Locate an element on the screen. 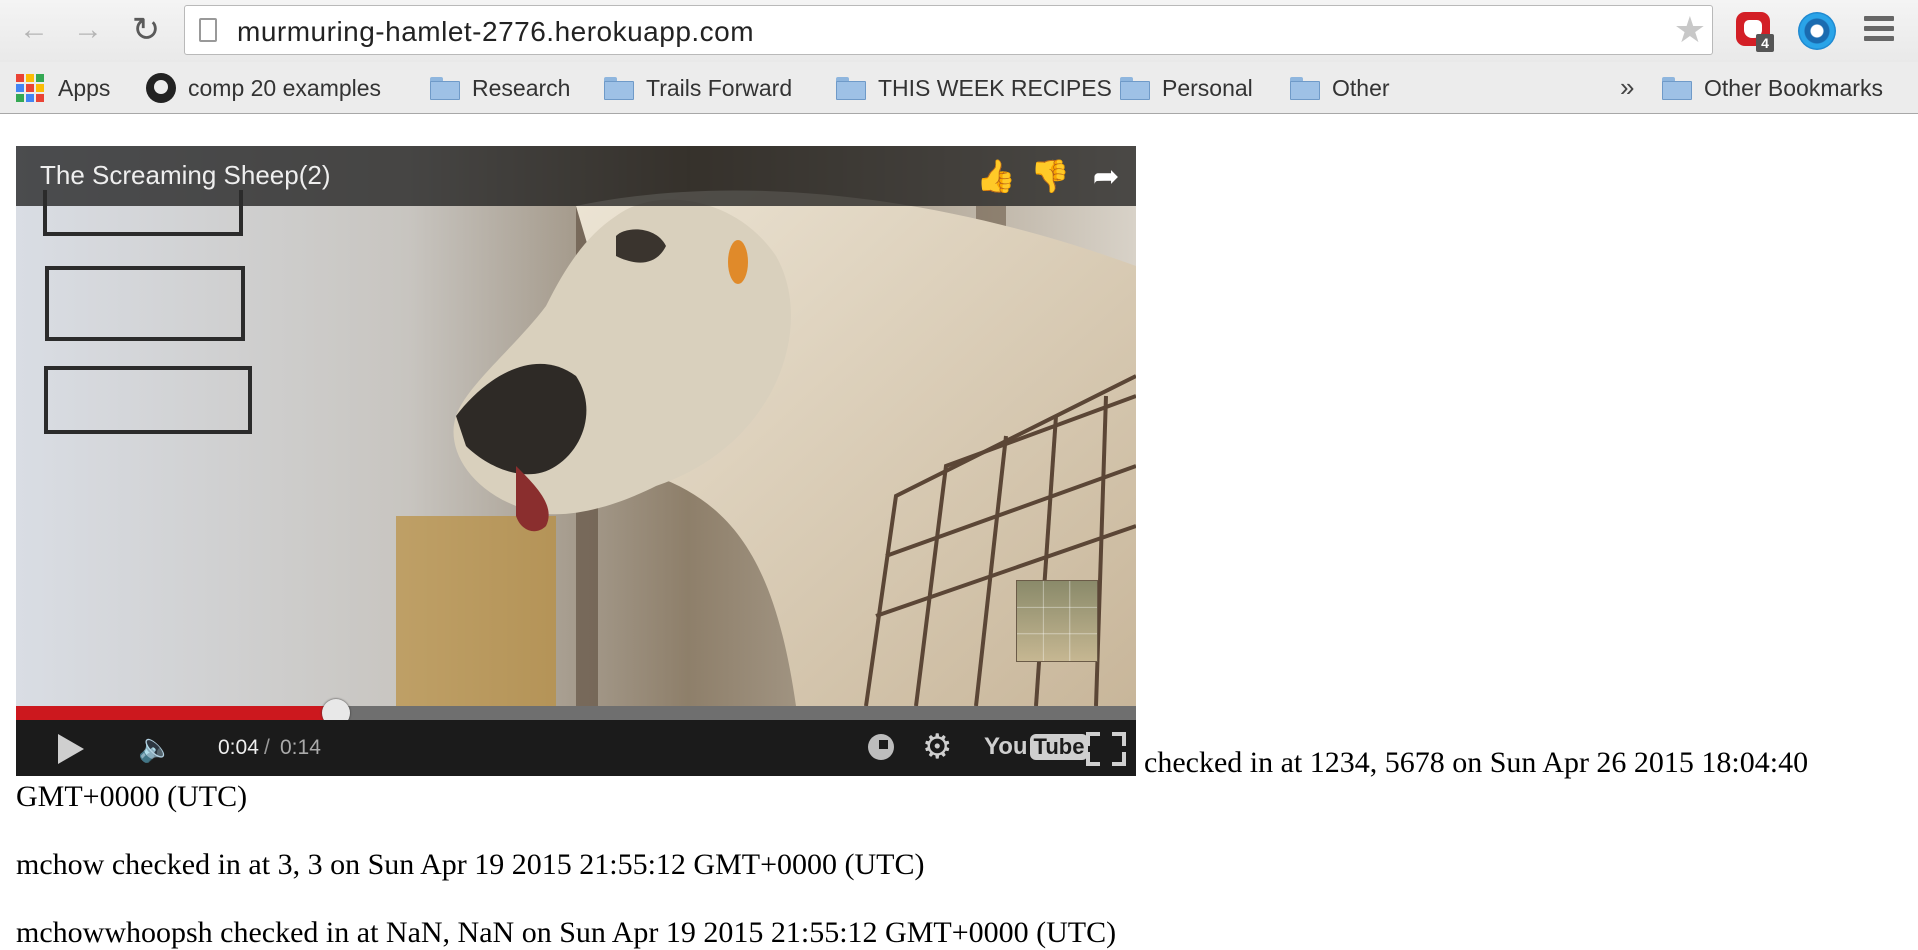  bookmark-this-week-recipes: THIS WEEK RECIPES is located at coordinates (974, 88).